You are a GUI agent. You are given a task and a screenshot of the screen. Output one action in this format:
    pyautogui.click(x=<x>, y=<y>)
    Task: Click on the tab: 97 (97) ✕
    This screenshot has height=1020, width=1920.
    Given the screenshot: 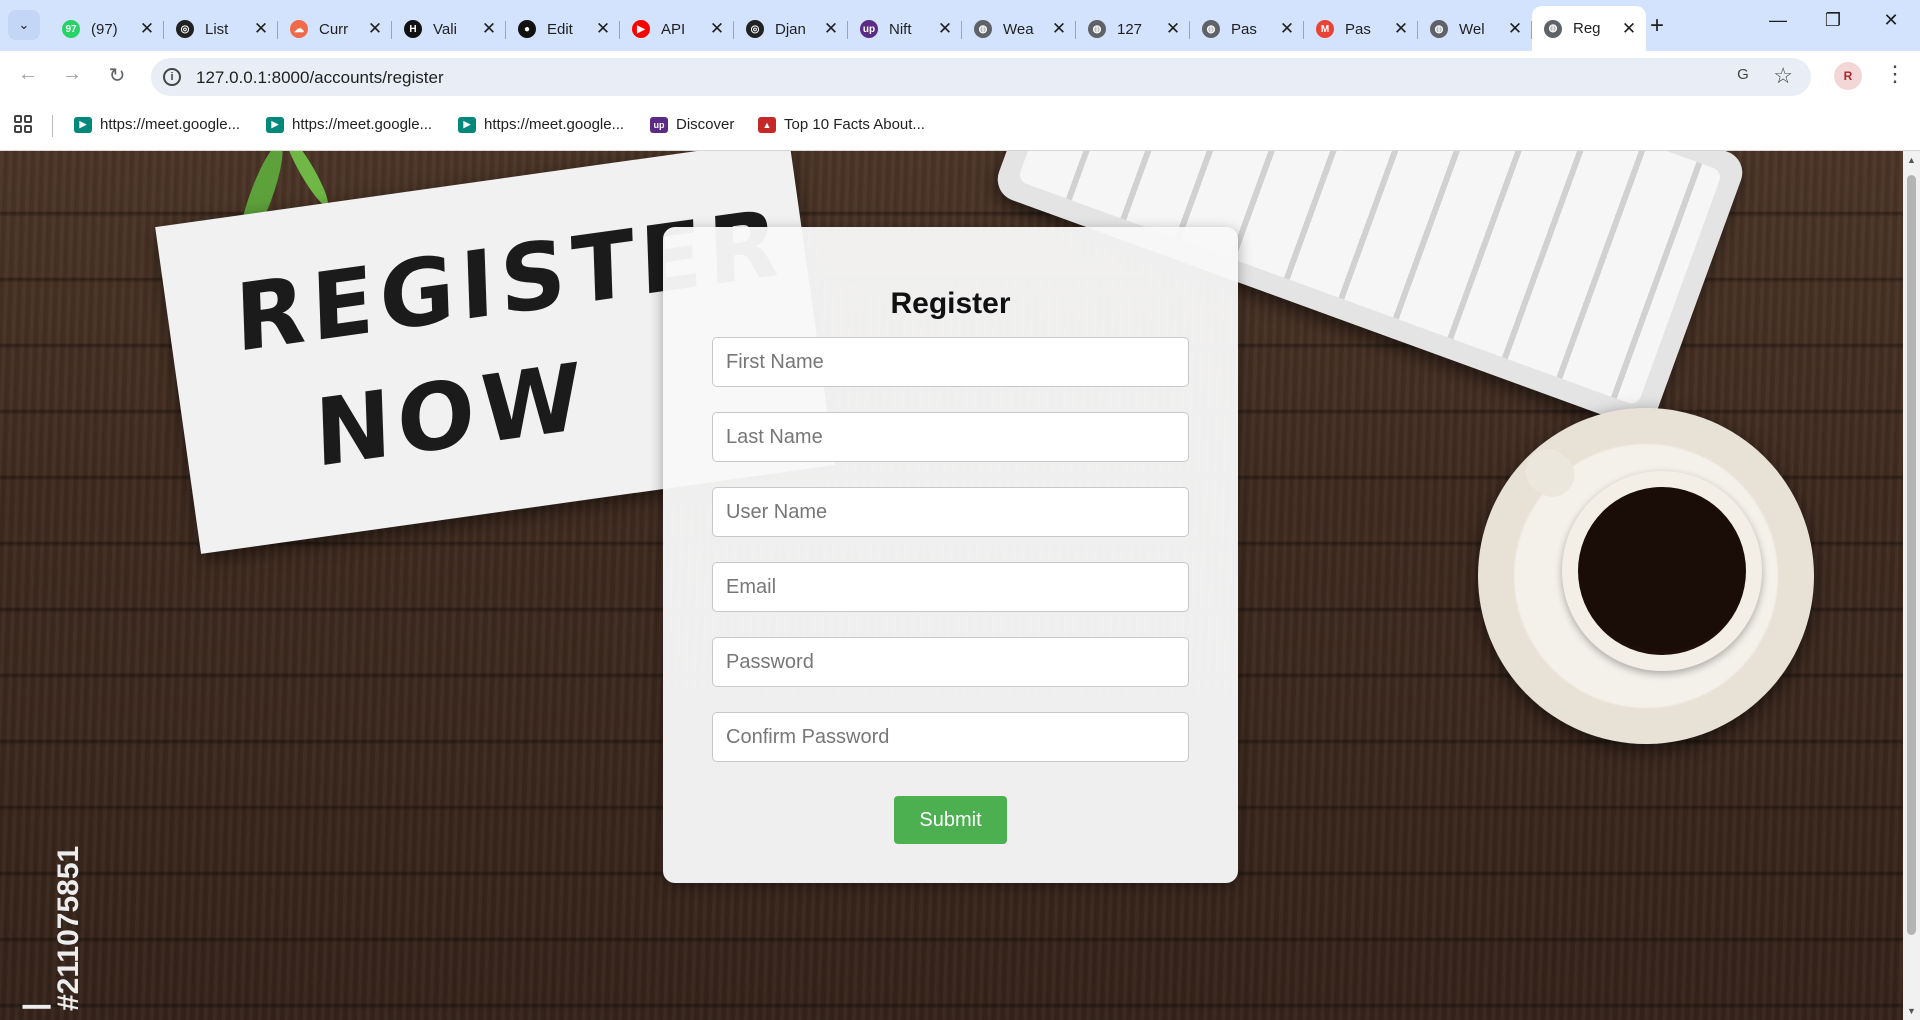 What is the action you would take?
    pyautogui.click(x=107, y=29)
    